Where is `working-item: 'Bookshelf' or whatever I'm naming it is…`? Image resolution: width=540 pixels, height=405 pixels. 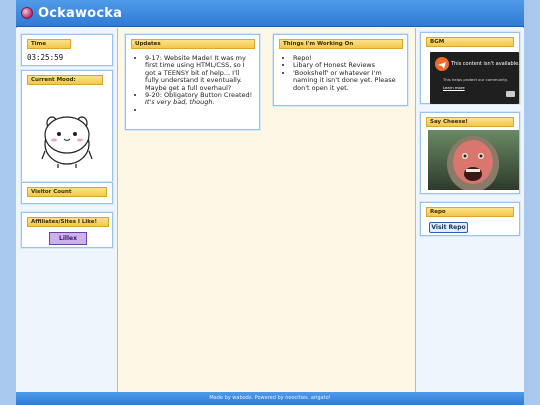 working-item: 'Bookshelf' or whatever I'm naming it is… is located at coordinates (348, 80).